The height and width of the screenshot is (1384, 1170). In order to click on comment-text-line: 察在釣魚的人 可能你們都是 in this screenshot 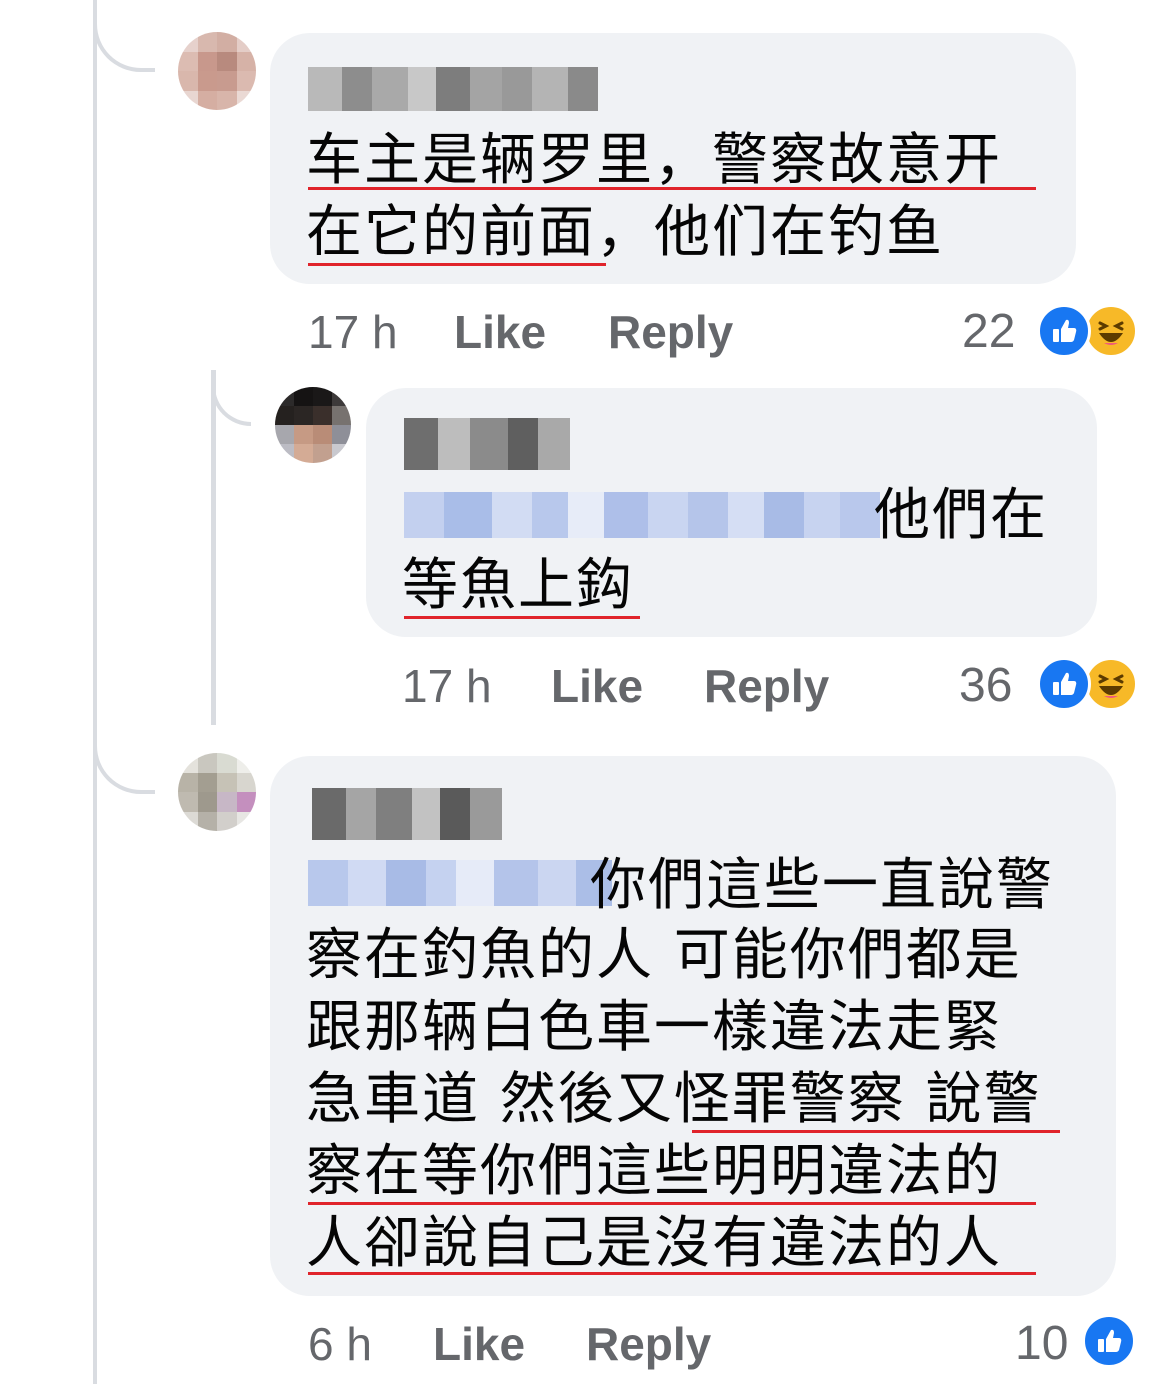, I will do `click(664, 955)`.